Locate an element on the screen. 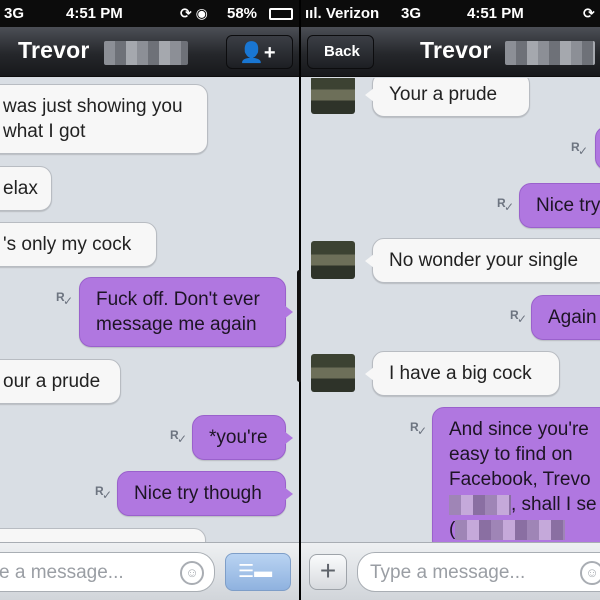 This screenshot has height=600, width=600. lock-rotation-icon: ⟳ is located at coordinates (589, 13).